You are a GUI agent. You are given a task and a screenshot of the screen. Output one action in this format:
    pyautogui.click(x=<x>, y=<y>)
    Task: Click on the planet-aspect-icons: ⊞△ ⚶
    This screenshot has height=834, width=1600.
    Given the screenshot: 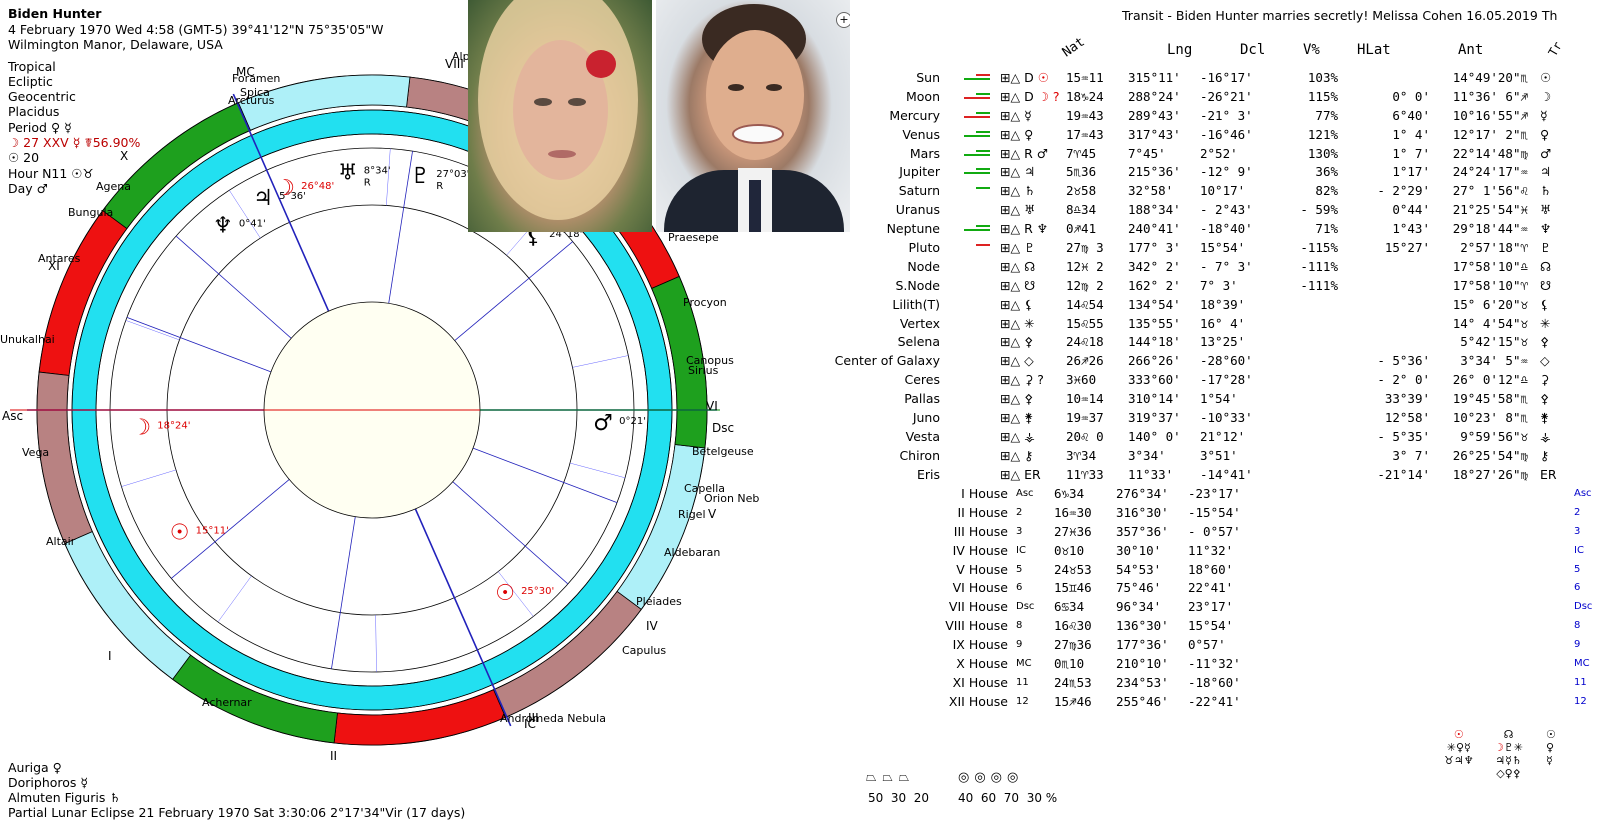 What is the action you would take?
    pyautogui.click(x=1033, y=436)
    